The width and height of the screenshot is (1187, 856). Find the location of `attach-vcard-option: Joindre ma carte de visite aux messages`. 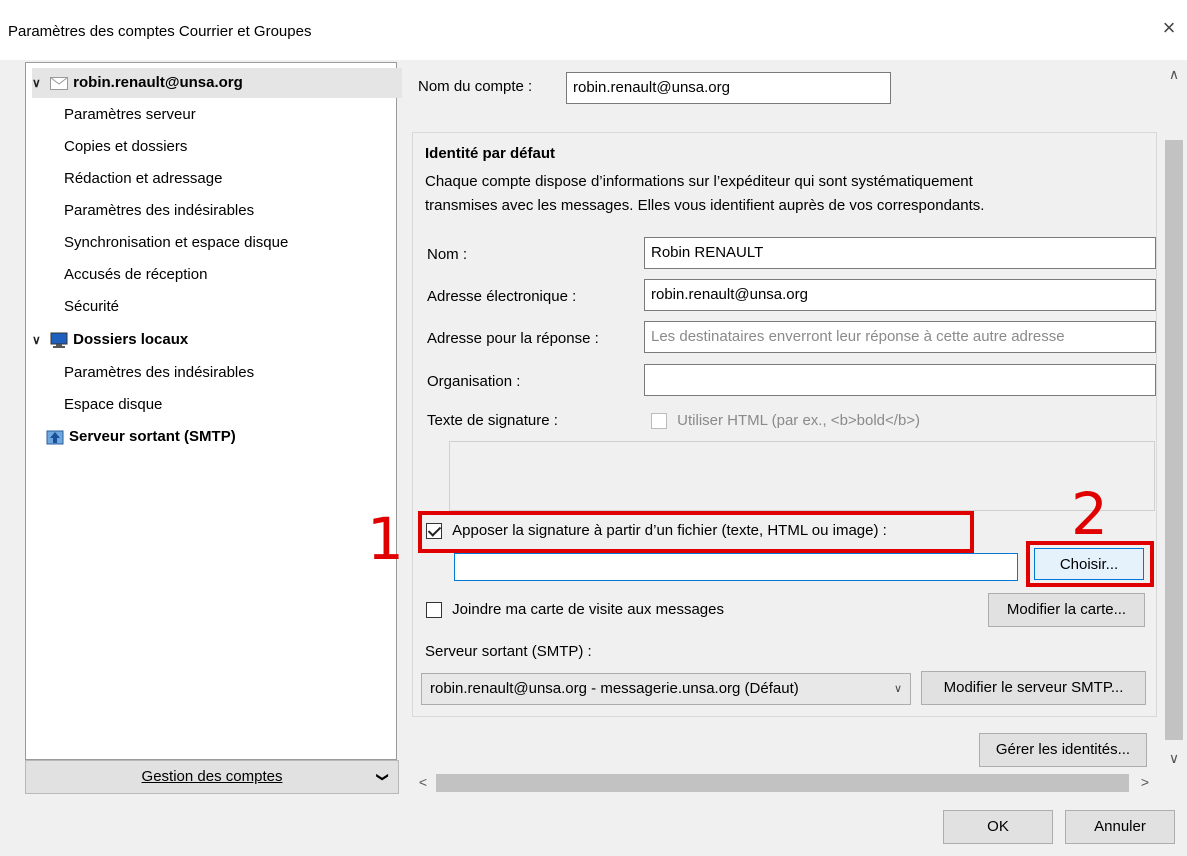

attach-vcard-option: Joindre ma carte de visite aux messages is located at coordinates (575, 610).